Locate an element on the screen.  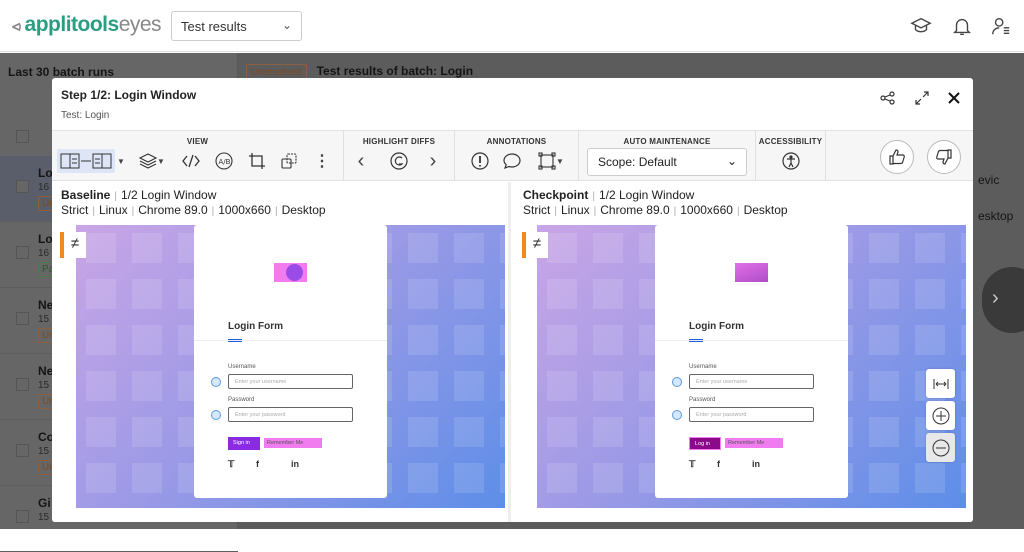
user-settings-icon is located at coordinates (1001, 26).